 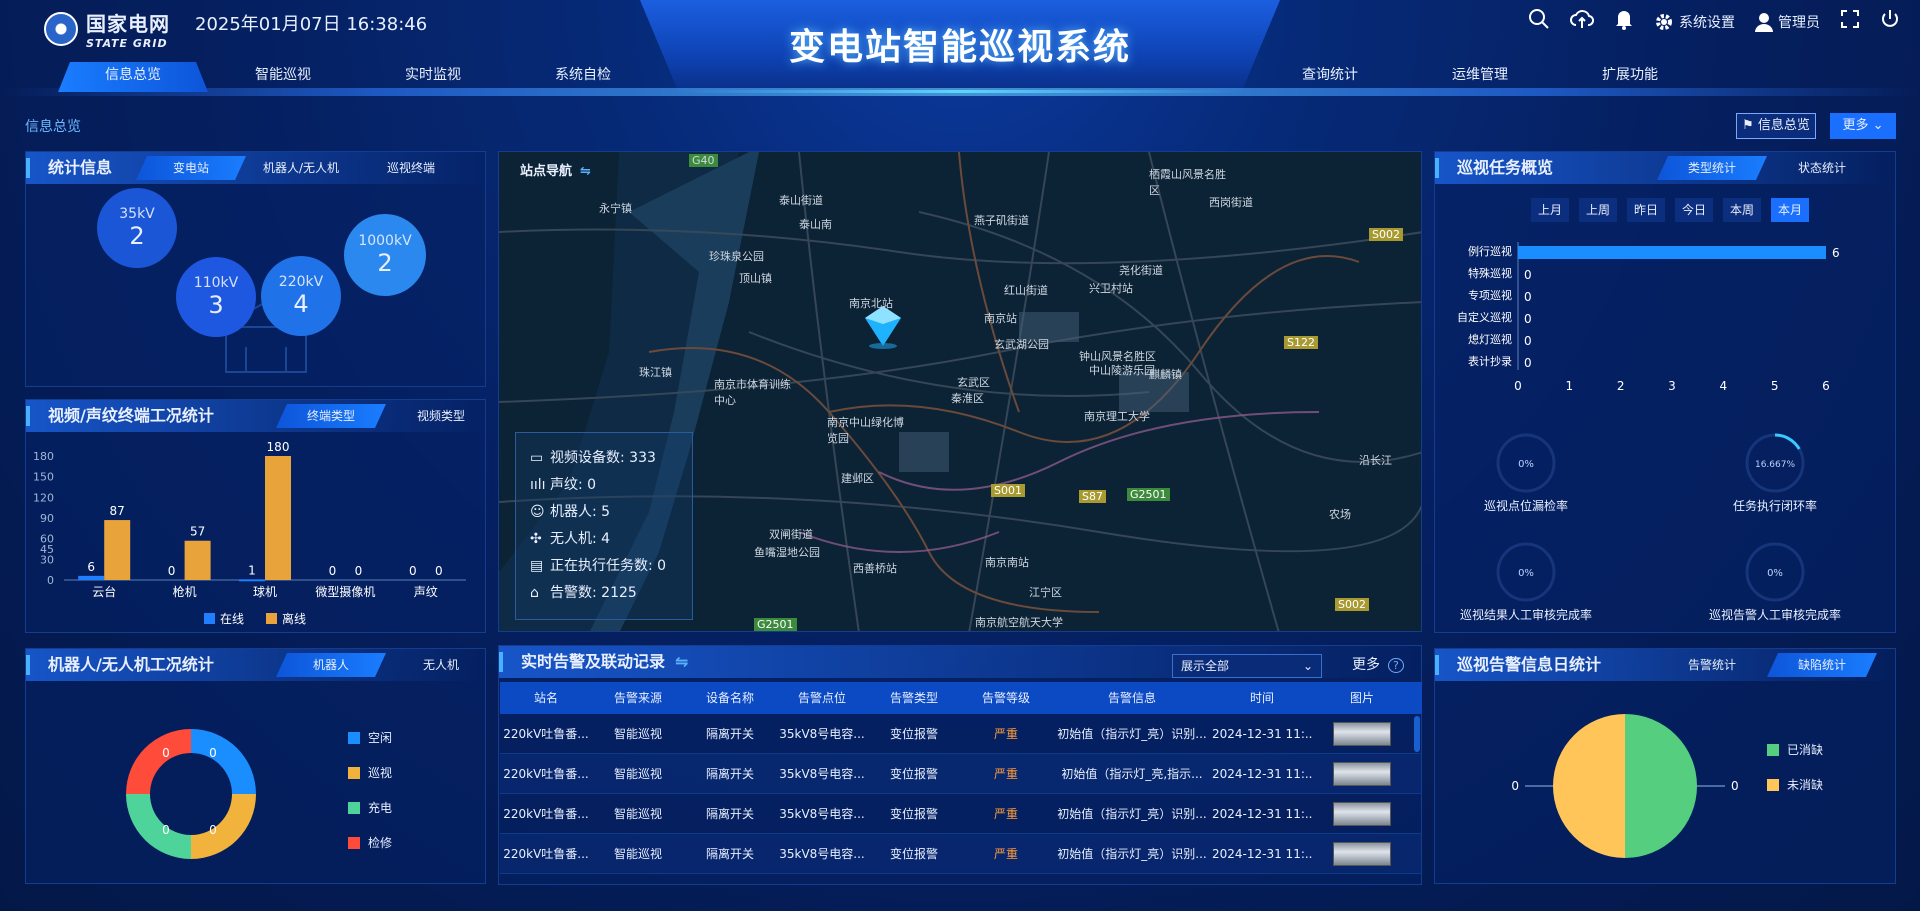 I want to click on tab-defect-stats: 缺陷统计, so click(x=1822, y=665).